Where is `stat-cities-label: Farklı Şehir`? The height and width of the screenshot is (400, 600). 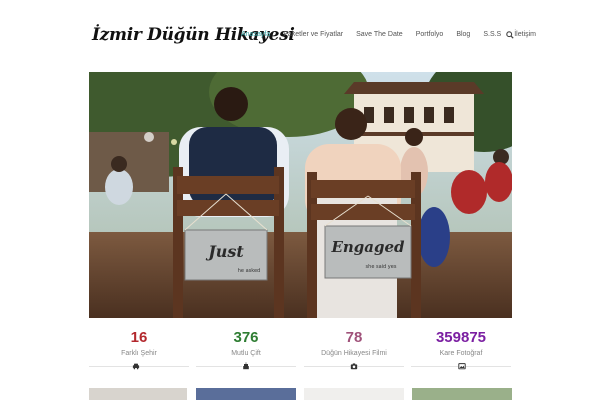 stat-cities-label: Farklı Şehir is located at coordinates (139, 353).